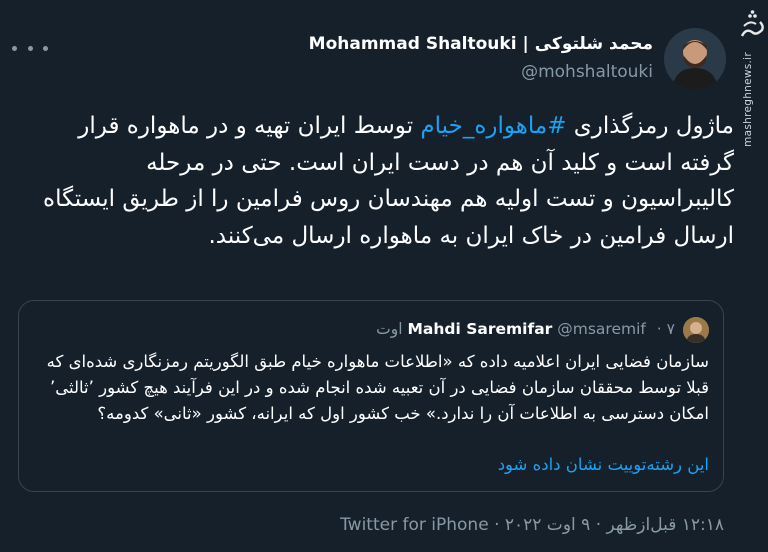  What do you see at coordinates (412, 44) in the screenshot?
I see `author-name-en: Mohammad Shaltouki` at bounding box center [412, 44].